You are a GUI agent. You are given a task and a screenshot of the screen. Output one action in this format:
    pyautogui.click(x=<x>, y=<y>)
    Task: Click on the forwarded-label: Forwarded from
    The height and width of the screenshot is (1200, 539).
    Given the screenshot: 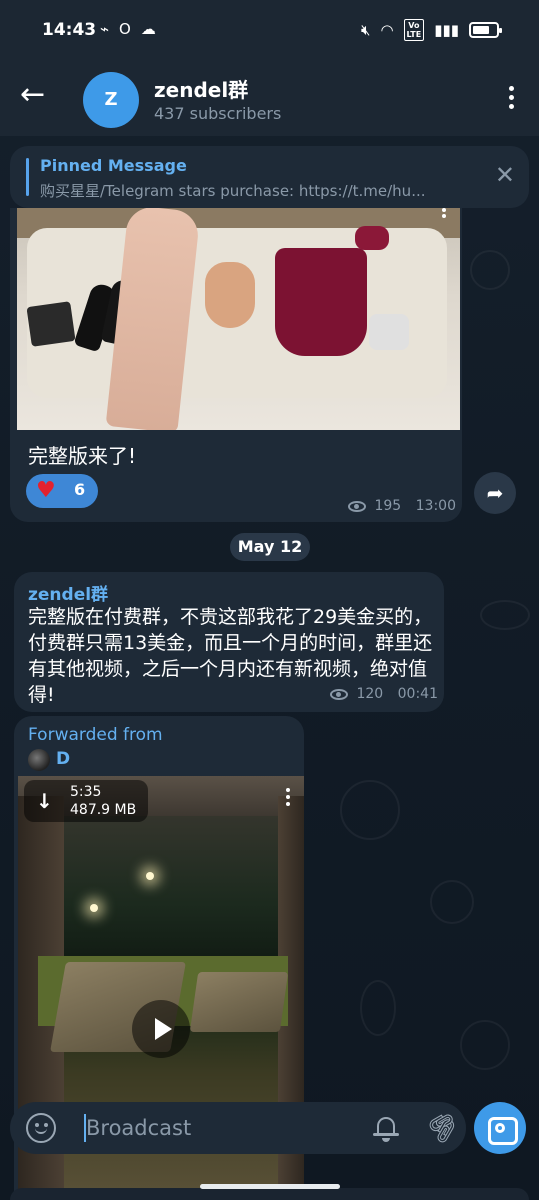 What is the action you would take?
    pyautogui.click(x=95, y=735)
    